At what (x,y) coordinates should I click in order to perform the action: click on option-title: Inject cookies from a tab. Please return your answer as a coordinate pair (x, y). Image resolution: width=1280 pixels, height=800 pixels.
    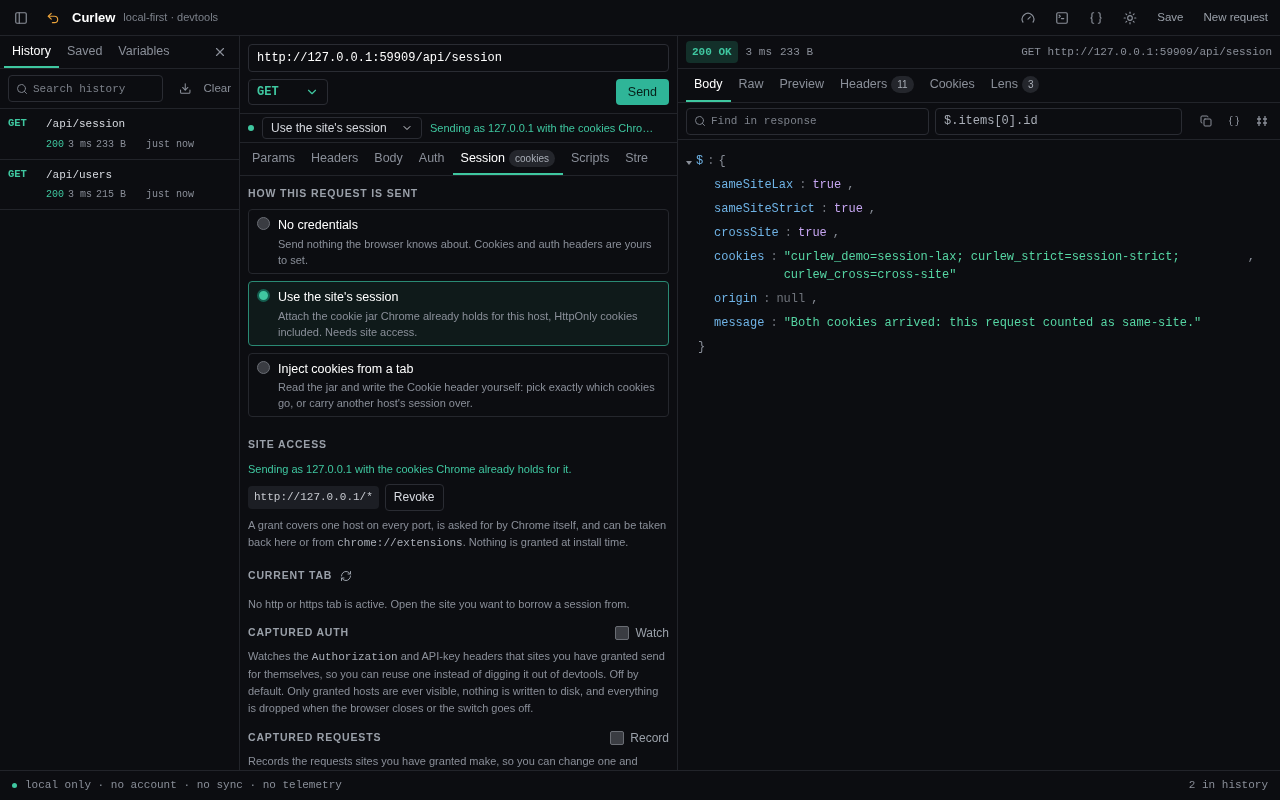
    Looking at the image, I should click on (346, 369).